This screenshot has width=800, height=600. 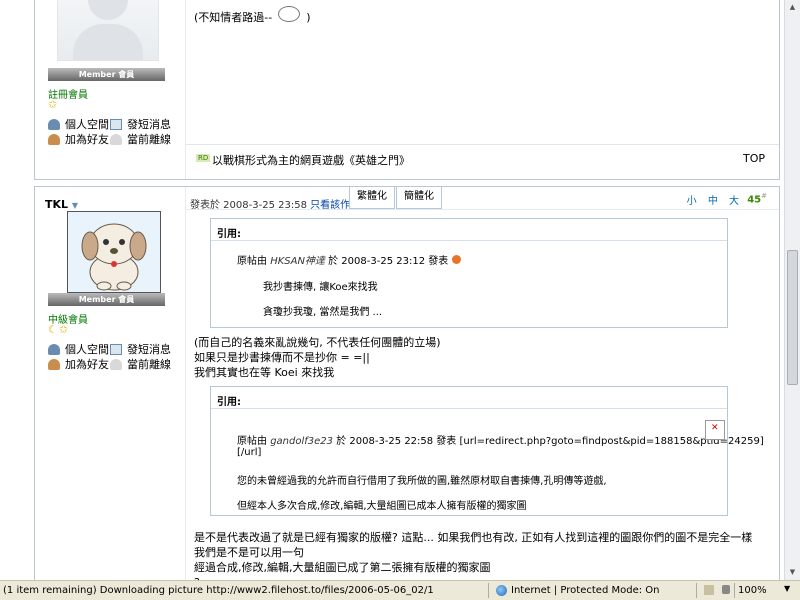 I want to click on post-number: 45#, so click(x=757, y=199).